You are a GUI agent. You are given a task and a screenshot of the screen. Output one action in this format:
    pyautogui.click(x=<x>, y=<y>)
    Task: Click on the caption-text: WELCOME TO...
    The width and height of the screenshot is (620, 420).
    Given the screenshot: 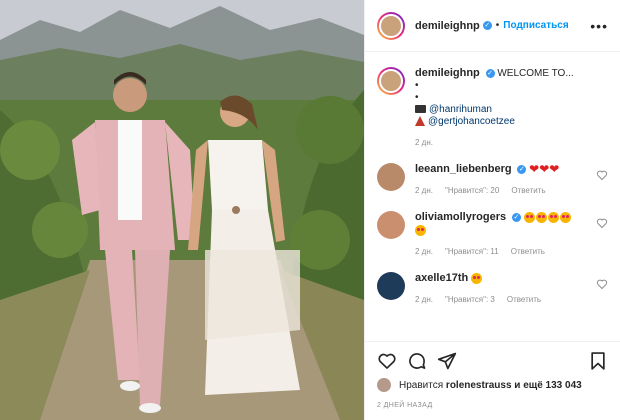 What is the action you would take?
    pyautogui.click(x=535, y=73)
    